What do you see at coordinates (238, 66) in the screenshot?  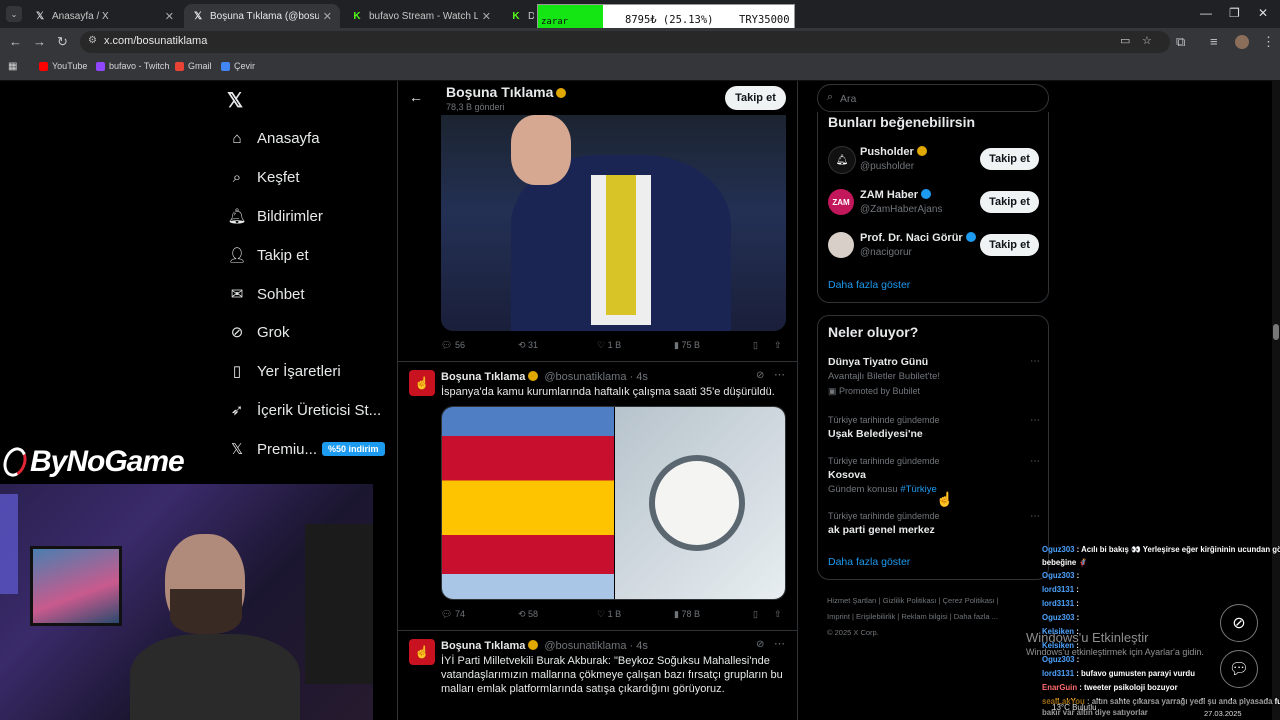 I see `bookmark-translate: Çevir` at bounding box center [238, 66].